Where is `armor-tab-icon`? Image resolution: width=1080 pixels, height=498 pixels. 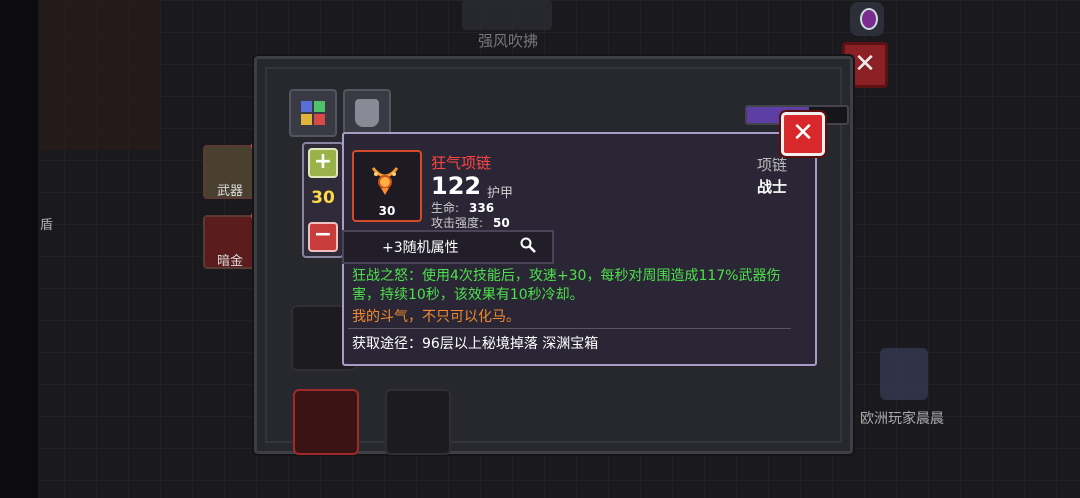 armor-tab-icon is located at coordinates (367, 113).